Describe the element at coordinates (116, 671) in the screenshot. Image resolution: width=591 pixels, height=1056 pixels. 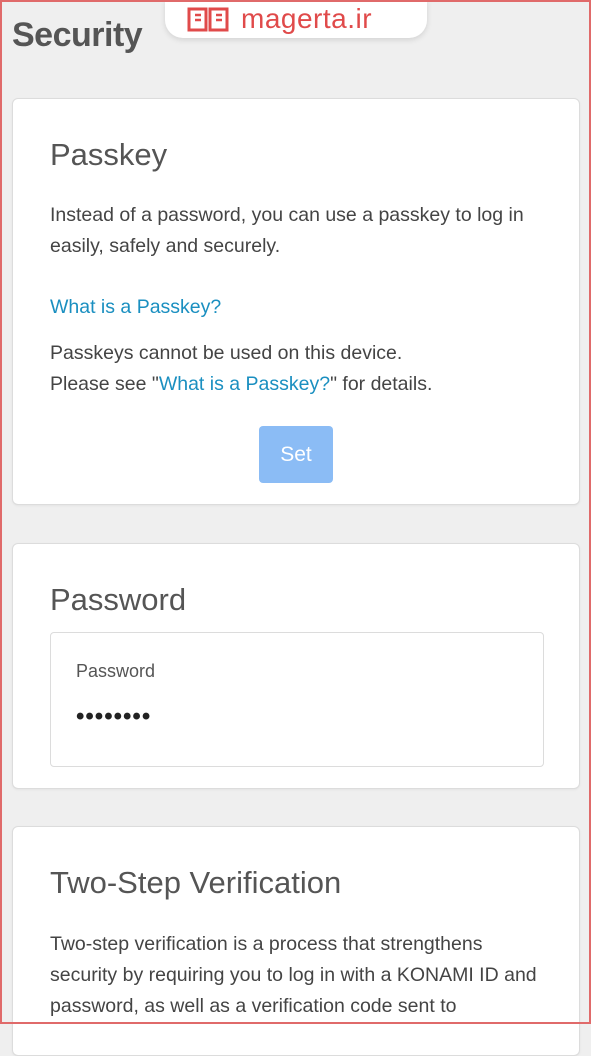
I see `password-field-label: Password` at that location.